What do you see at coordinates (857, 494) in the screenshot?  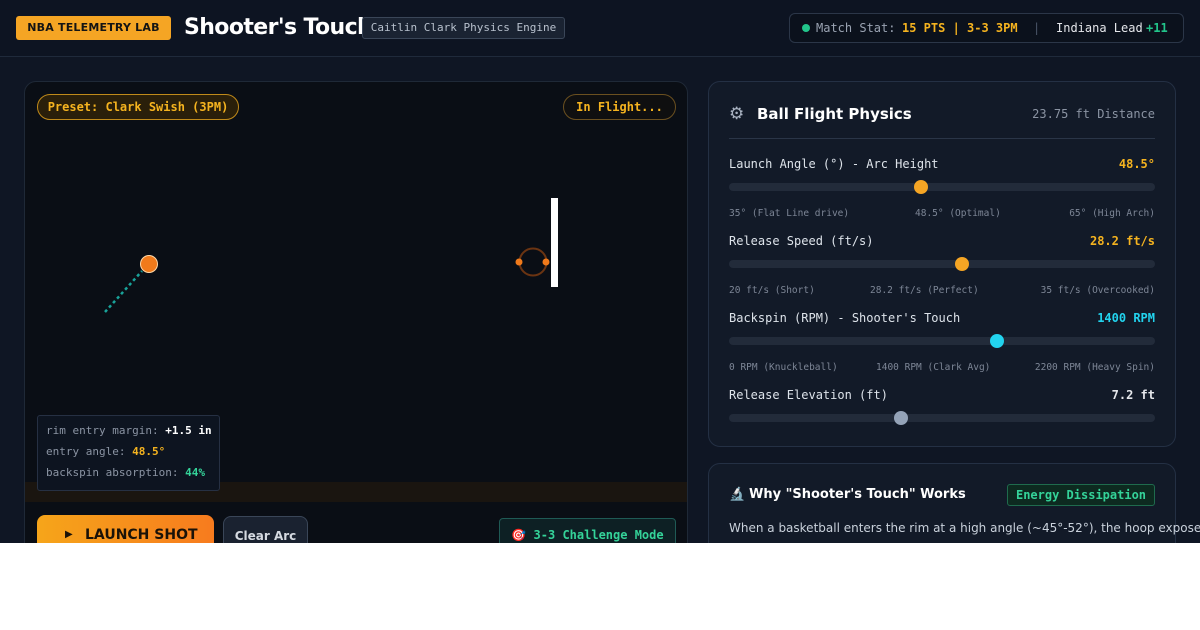 I see `why-title: Why "Shooter's Touch" Works` at bounding box center [857, 494].